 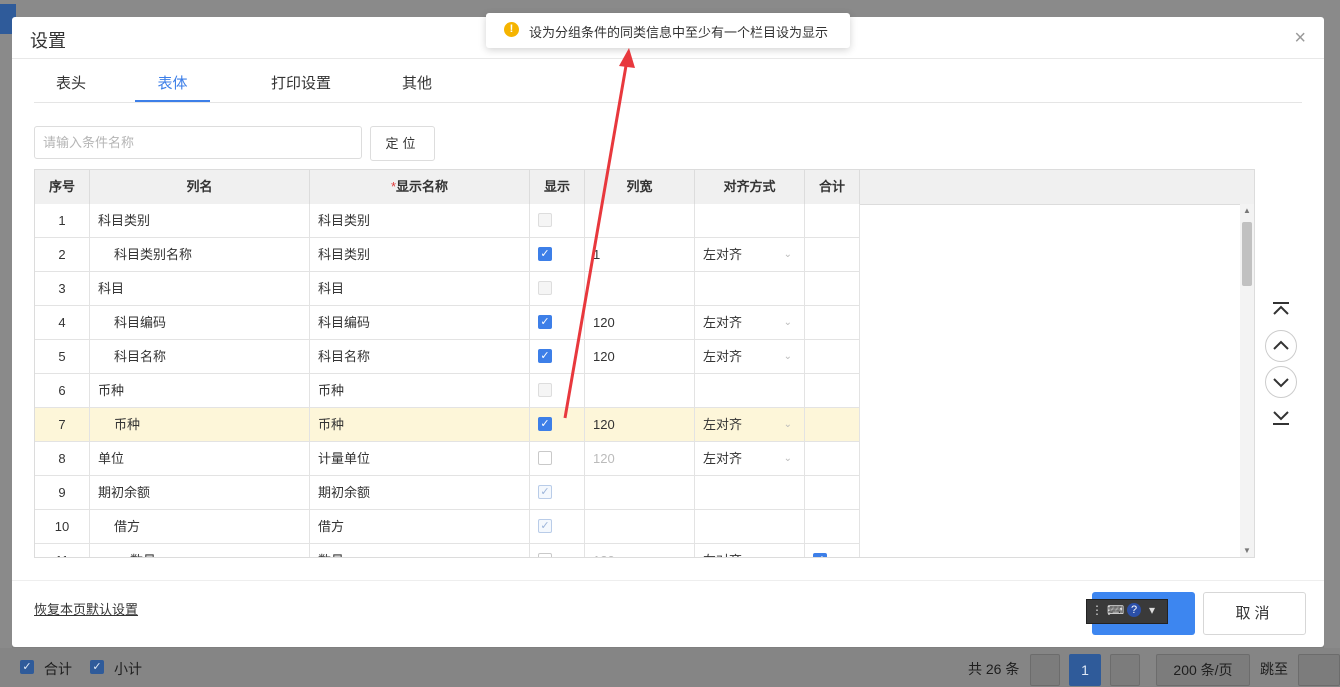 What do you see at coordinates (301, 84) in the screenshot?
I see `tab-print-settings: 打印设置` at bounding box center [301, 84].